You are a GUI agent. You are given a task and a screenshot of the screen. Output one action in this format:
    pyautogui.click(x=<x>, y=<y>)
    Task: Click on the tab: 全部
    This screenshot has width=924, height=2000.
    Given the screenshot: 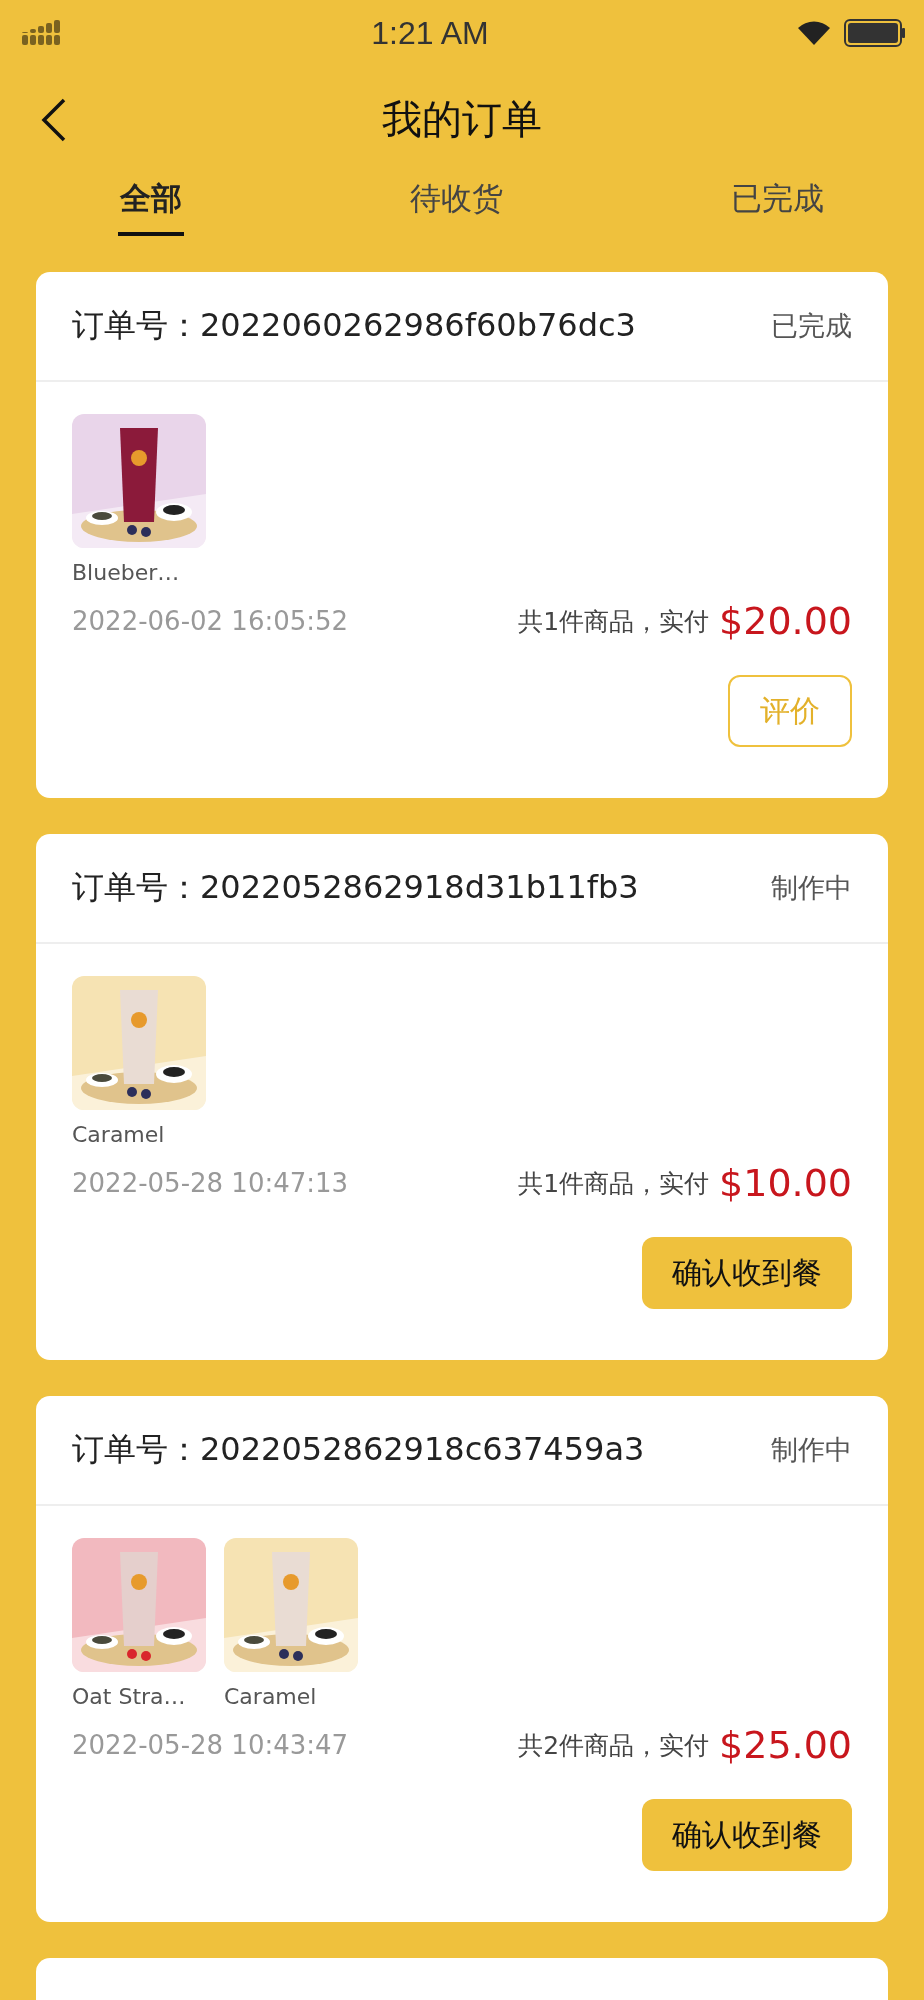 What is the action you would take?
    pyautogui.click(x=151, y=204)
    